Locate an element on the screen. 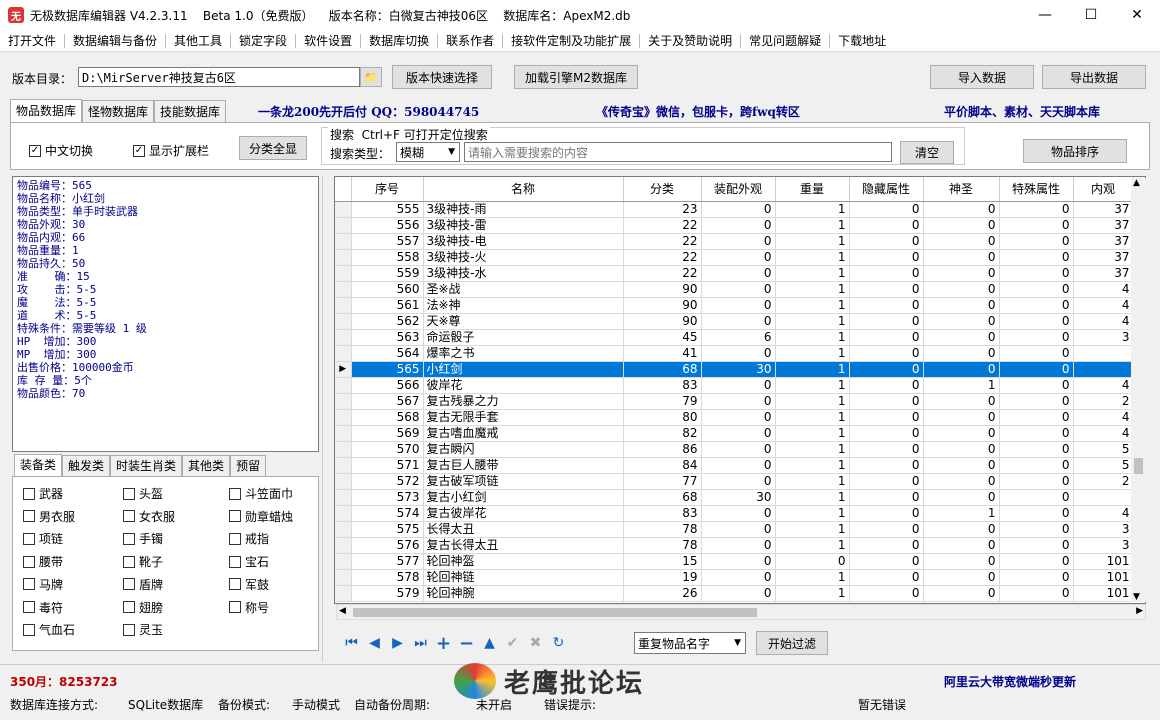 This screenshot has height=720, width=1160. menu-item: 常见问题解疑 is located at coordinates (785, 40).